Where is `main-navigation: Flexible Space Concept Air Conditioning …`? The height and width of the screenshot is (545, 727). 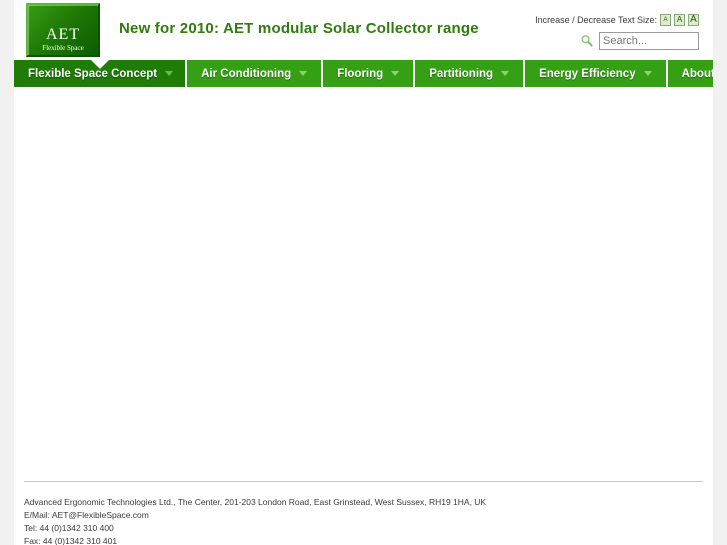 main-navigation: Flexible Space Concept Air Conditioning … is located at coordinates (363, 73).